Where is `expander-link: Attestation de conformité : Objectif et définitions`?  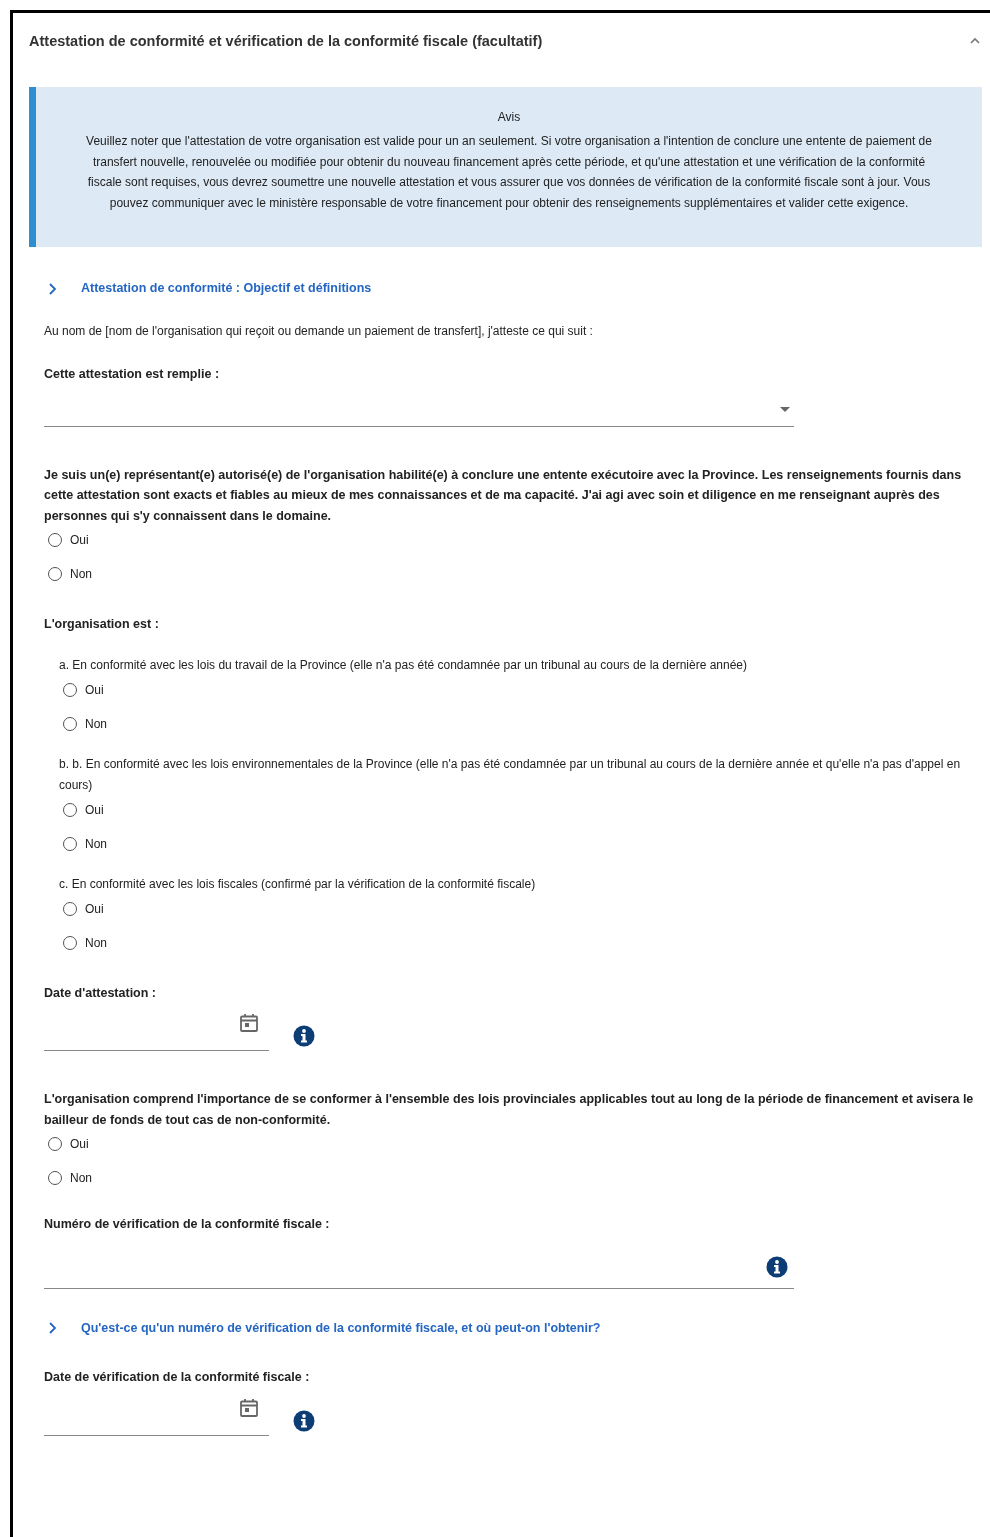 expander-link: Attestation de conformité : Objectif et définitions is located at coordinates (210, 288).